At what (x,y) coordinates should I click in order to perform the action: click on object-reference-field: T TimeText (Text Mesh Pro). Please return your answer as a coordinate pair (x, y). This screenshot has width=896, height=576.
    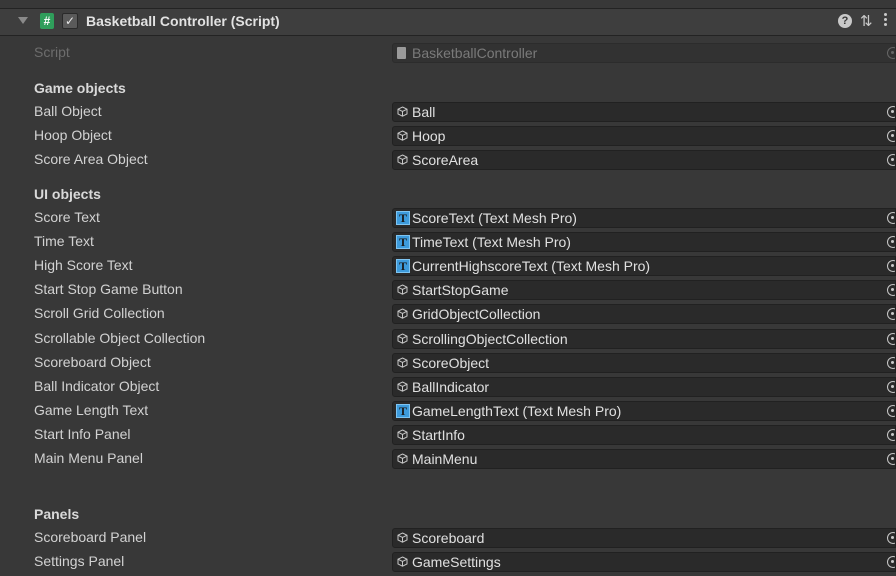
    Looking at the image, I should click on (644, 242).